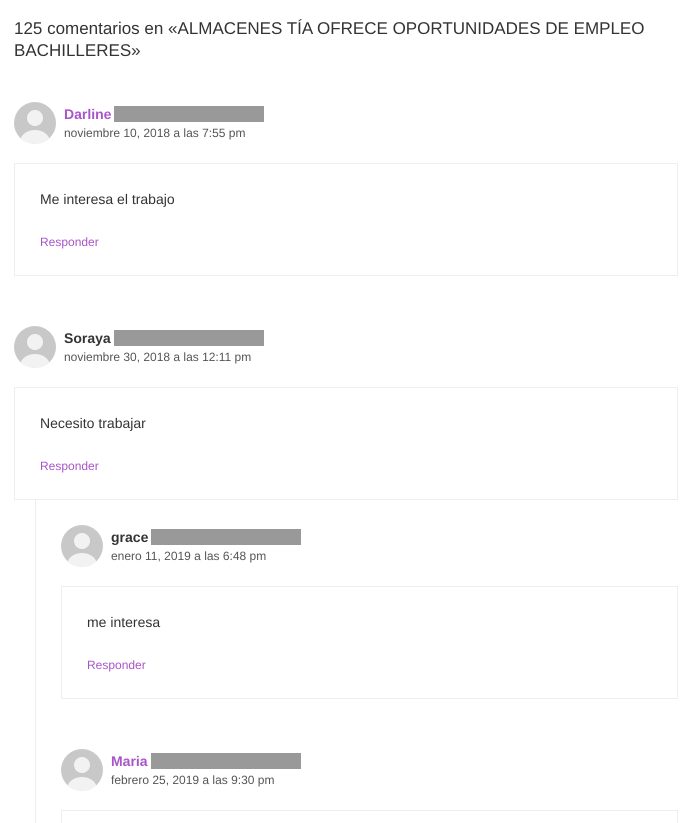 This screenshot has height=823, width=696. What do you see at coordinates (158, 357) in the screenshot?
I see `comment-date: noviembre 30, 2018 a las 12:11 pm` at bounding box center [158, 357].